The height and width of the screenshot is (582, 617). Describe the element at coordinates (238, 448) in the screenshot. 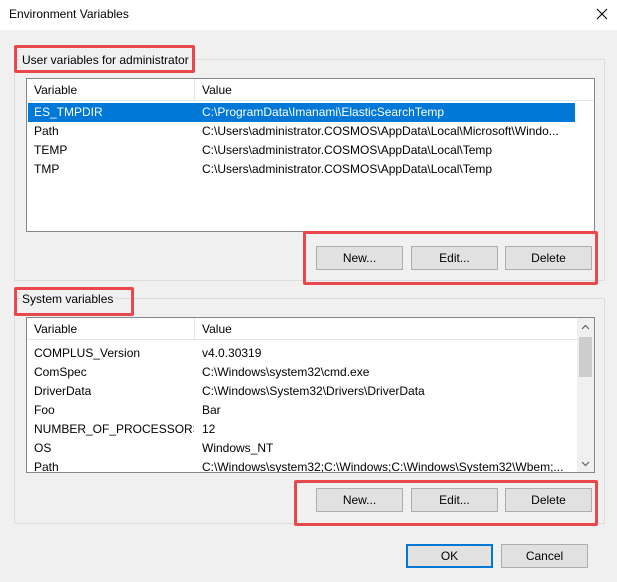

I see `variable-value: Windows_NT` at that location.